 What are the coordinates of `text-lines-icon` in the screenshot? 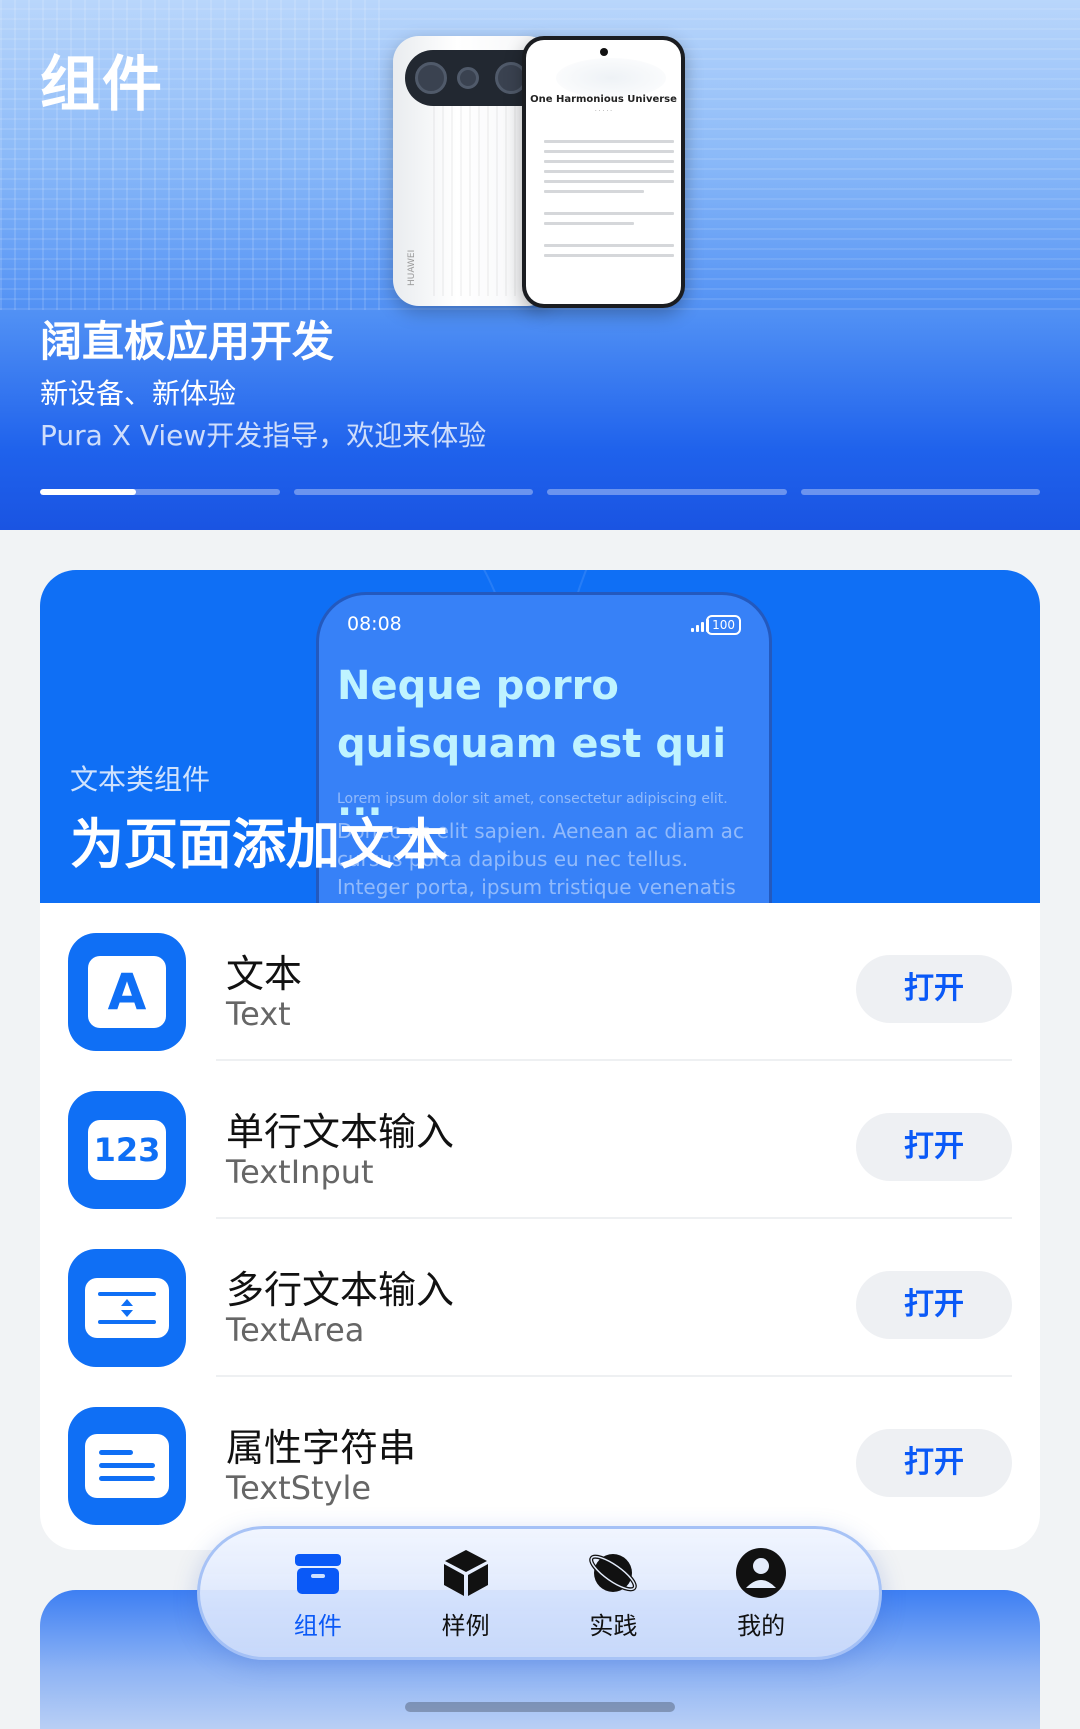 It's located at (127, 1466).